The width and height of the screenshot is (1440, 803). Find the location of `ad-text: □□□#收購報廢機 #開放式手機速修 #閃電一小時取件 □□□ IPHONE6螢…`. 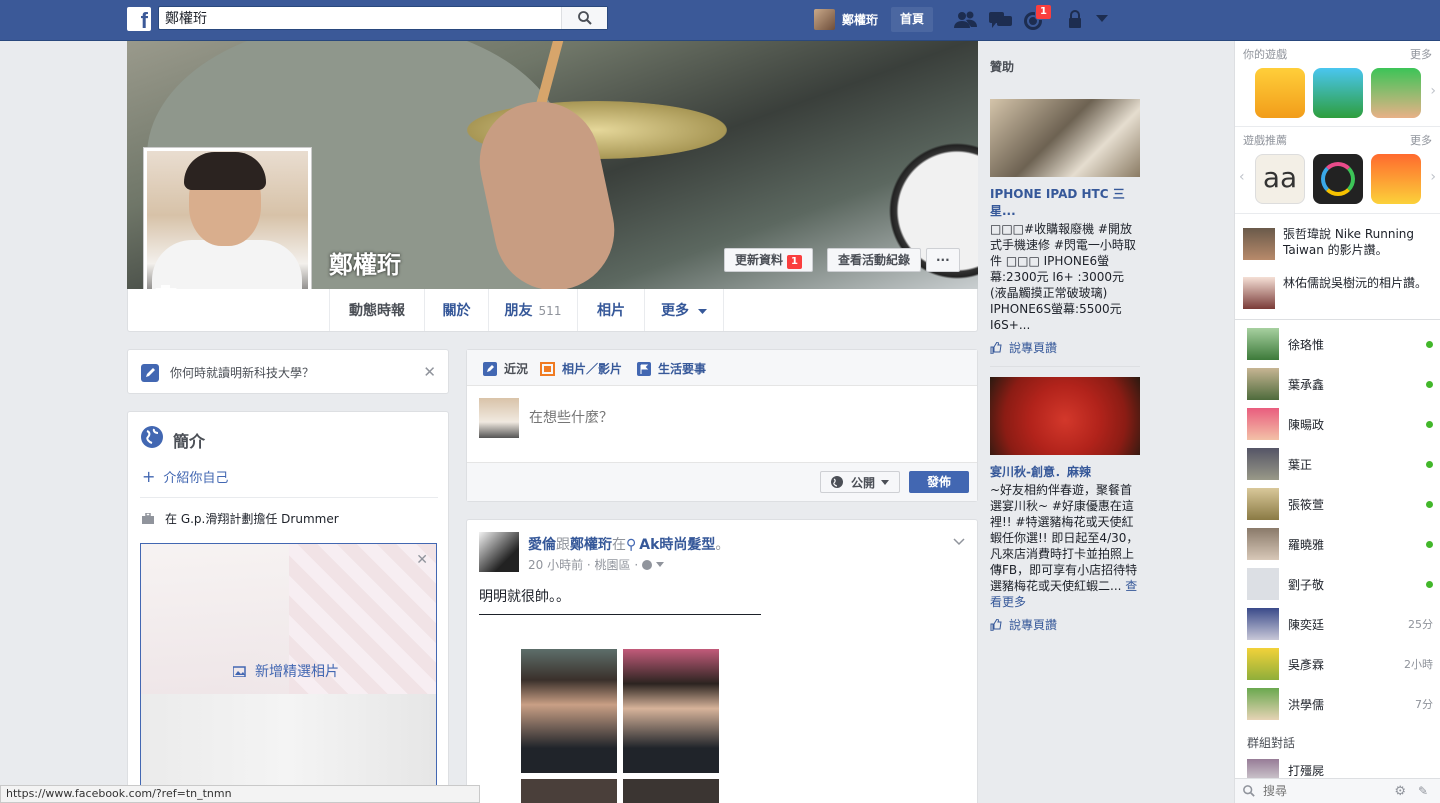

ad-text: □□□#收購報廢機 #開放式手機速修 #閃電一小時取件 □□□ IPHONE6螢… is located at coordinates (1065, 277).